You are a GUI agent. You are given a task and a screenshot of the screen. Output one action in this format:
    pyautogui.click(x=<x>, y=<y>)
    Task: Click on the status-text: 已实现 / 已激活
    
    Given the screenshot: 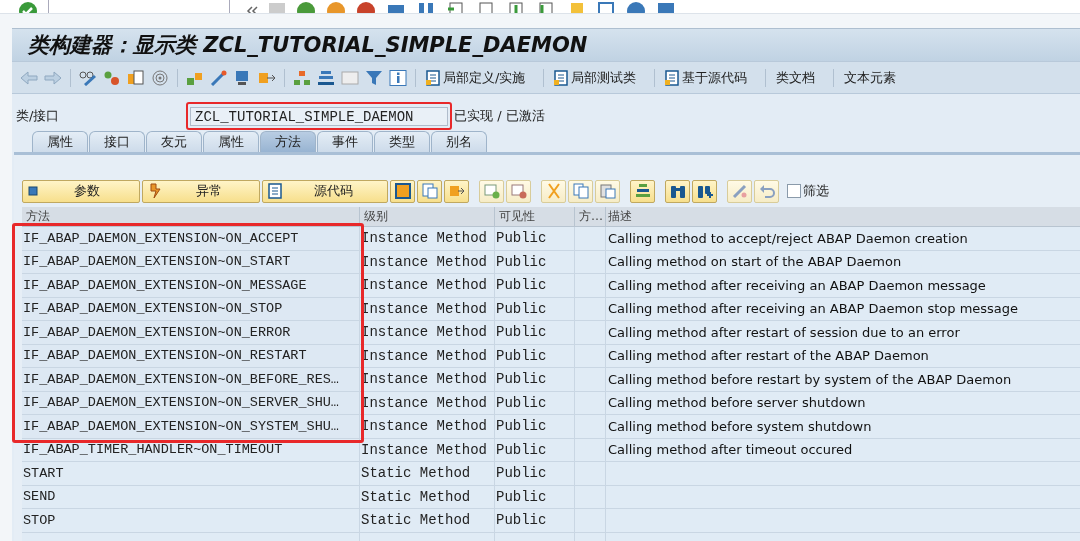 What is the action you would take?
    pyautogui.click(x=499, y=116)
    